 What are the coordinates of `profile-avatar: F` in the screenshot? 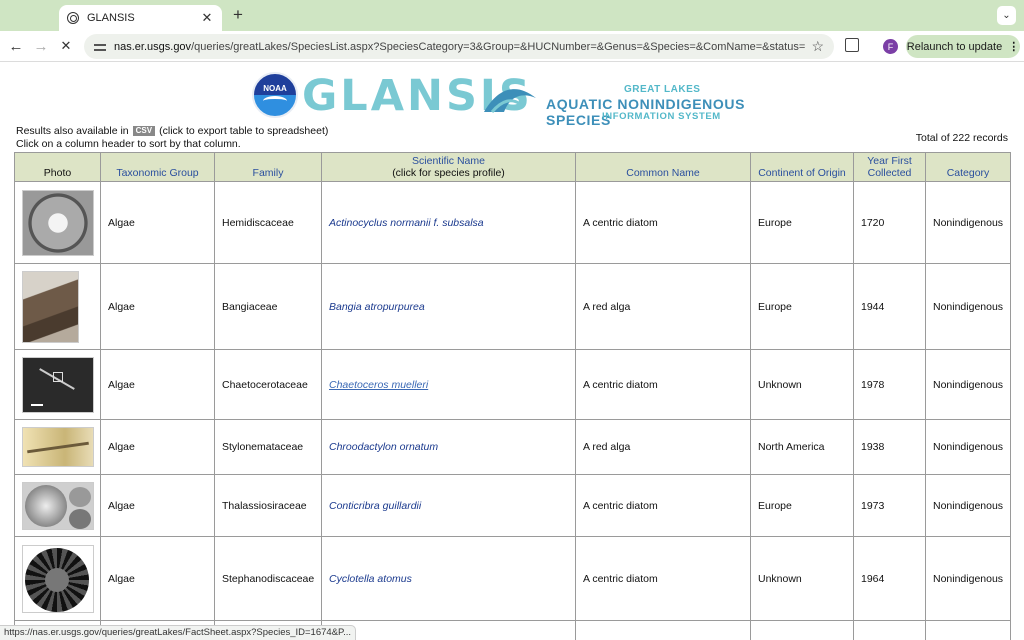 It's located at (890, 46).